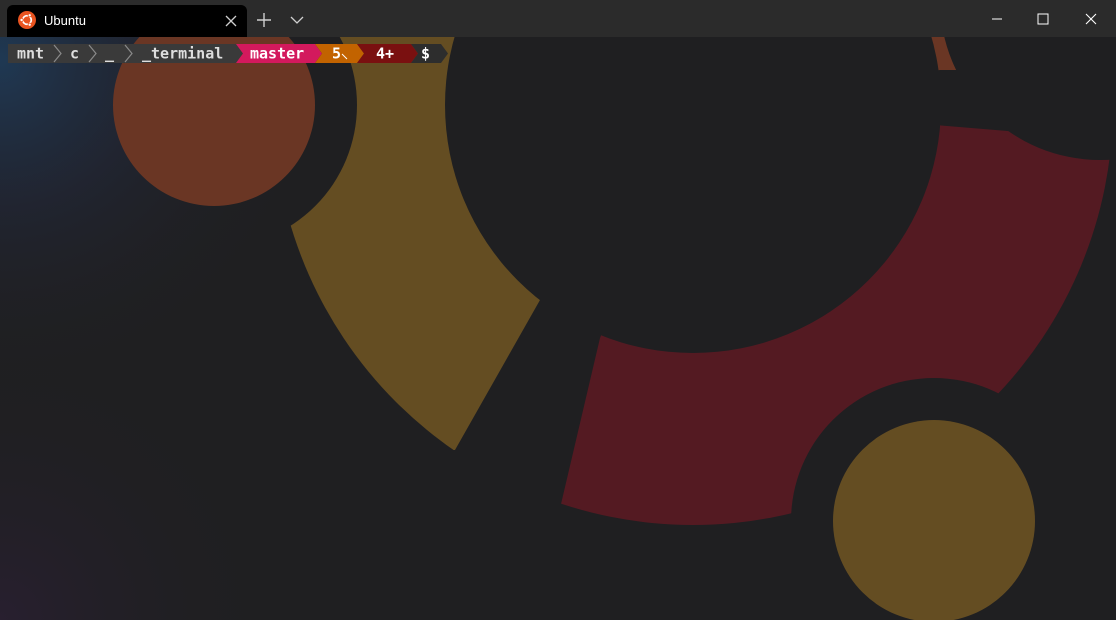  Describe the element at coordinates (385, 54) in the screenshot. I see `git-staged-count: 4+` at that location.